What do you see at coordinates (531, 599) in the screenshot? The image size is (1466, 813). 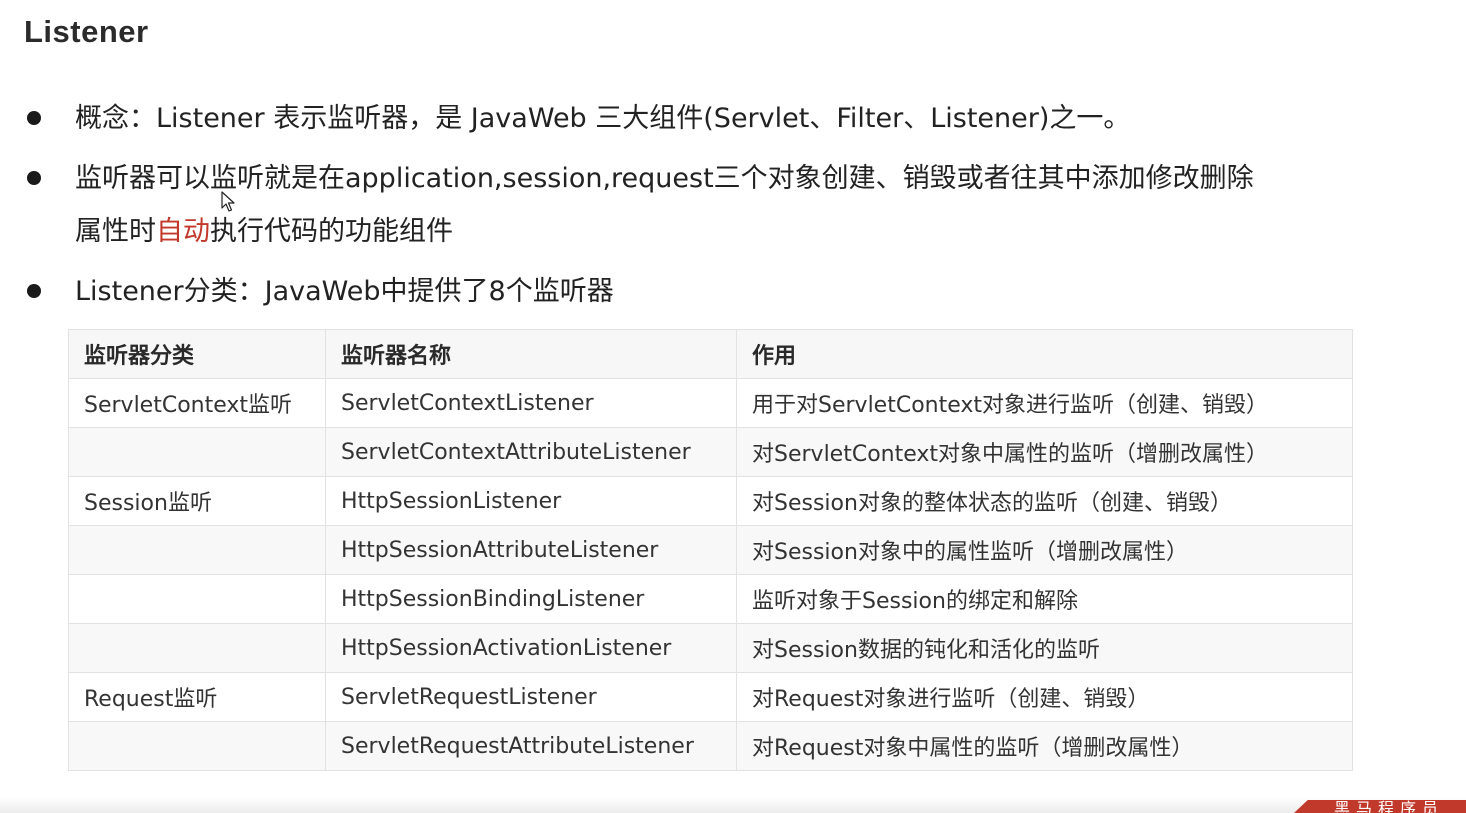 I see `cell-name: HttpSessionBindingListener` at bounding box center [531, 599].